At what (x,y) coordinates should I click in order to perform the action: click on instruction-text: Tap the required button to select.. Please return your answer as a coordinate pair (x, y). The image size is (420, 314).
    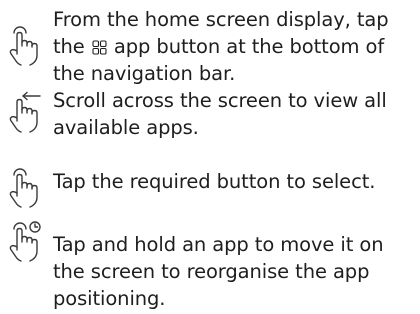
    Looking at the image, I should click on (214, 181).